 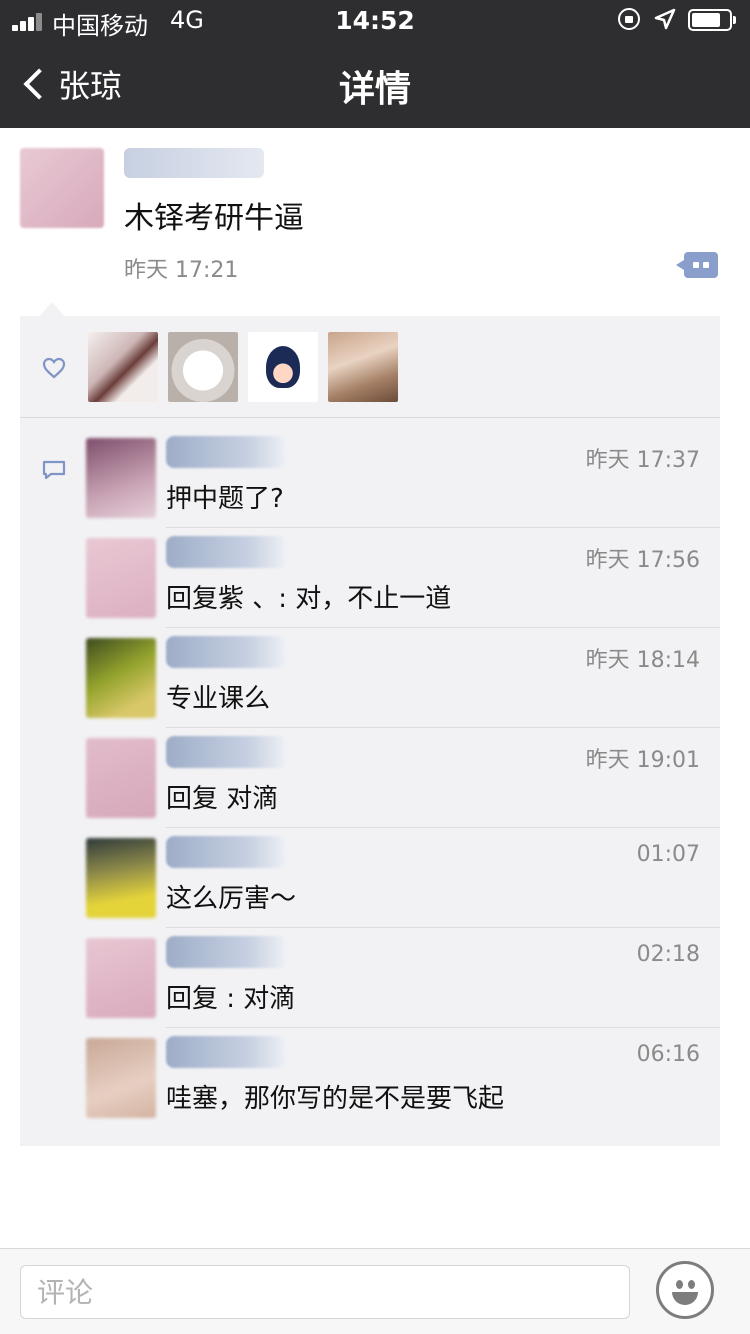 I want to click on comment-text: 哇塞，那你写的是不是要飞起, so click(x=335, y=1099).